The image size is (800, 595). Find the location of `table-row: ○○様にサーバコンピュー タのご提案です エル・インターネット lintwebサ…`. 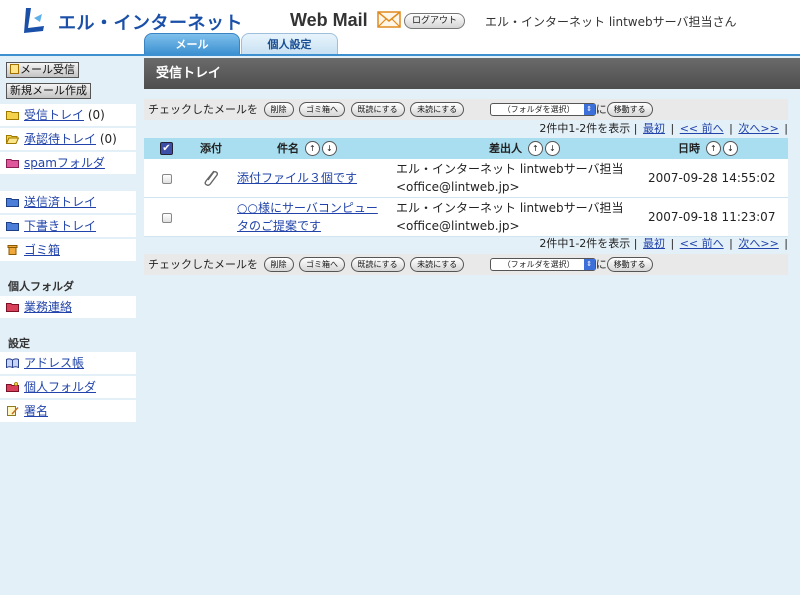

table-row: ○○様にサーバコンピュー タのご提案です エル・インターネット lintwebサ… is located at coordinates (466, 217).